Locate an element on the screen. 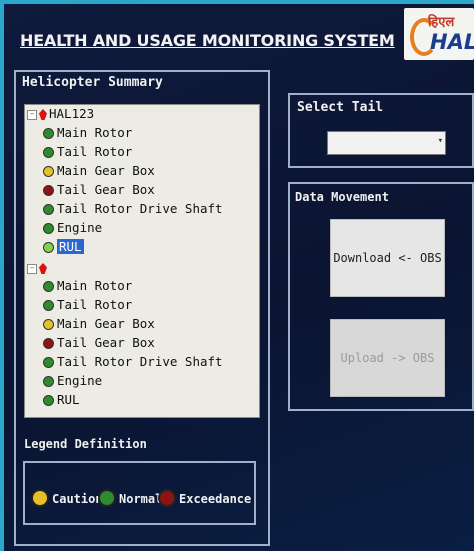 The image size is (474, 551). dropdown-arrow-icon: ▾ is located at coordinates (440, 141).